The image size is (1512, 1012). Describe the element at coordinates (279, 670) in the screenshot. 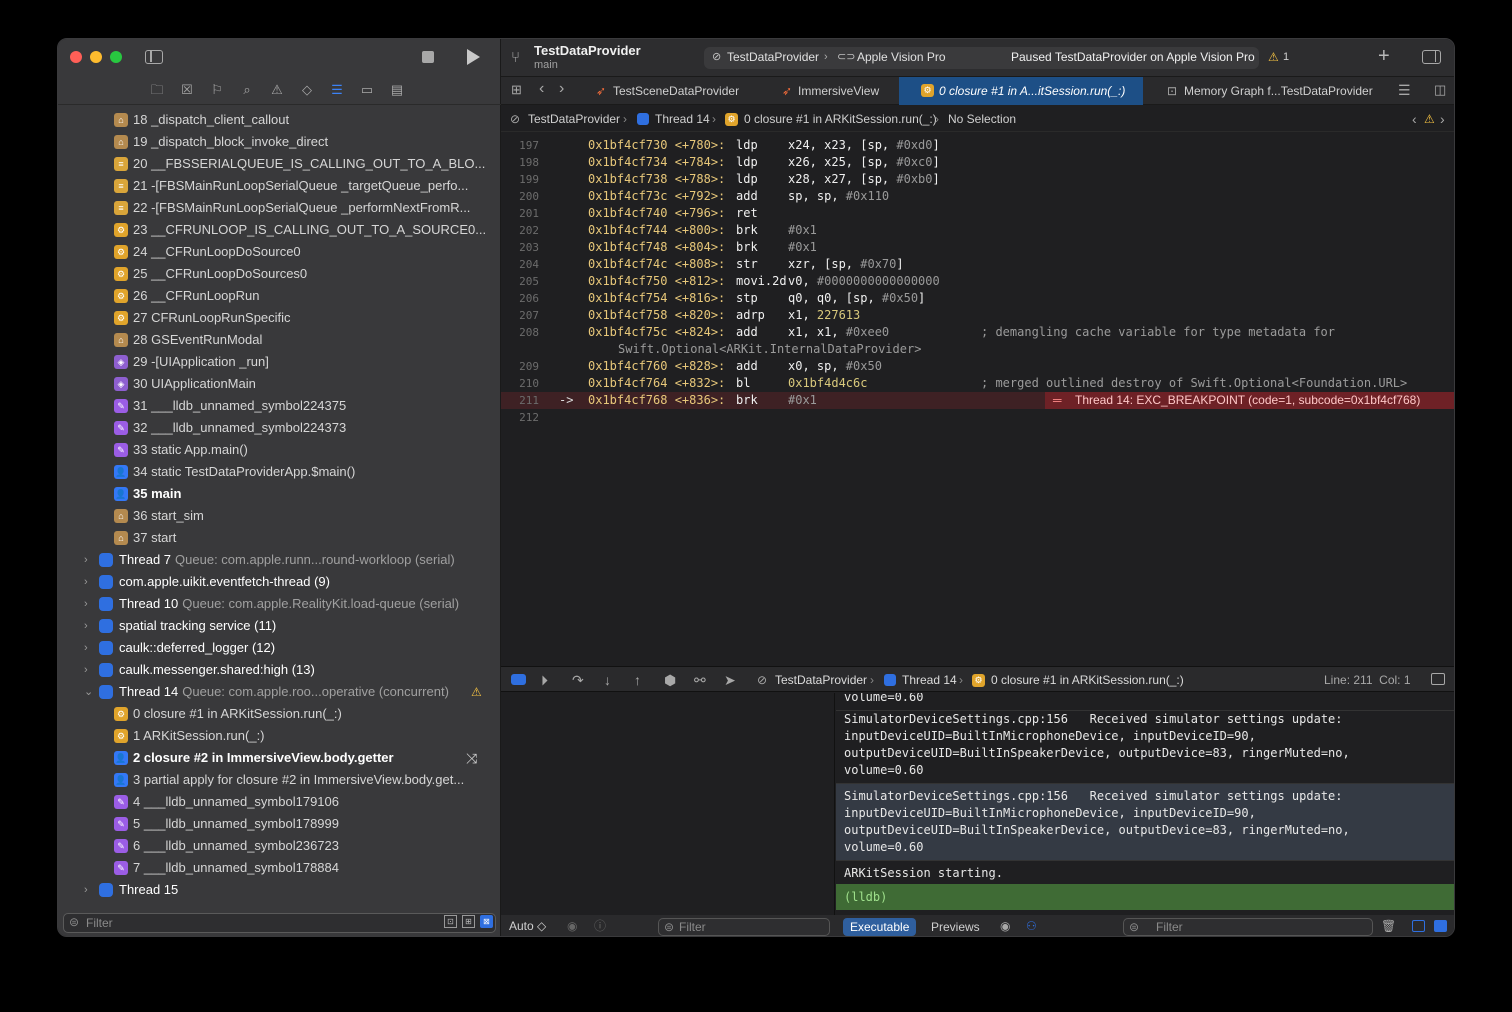

I see `thread-row: › caulk.messenger.shared:high (13)` at that location.